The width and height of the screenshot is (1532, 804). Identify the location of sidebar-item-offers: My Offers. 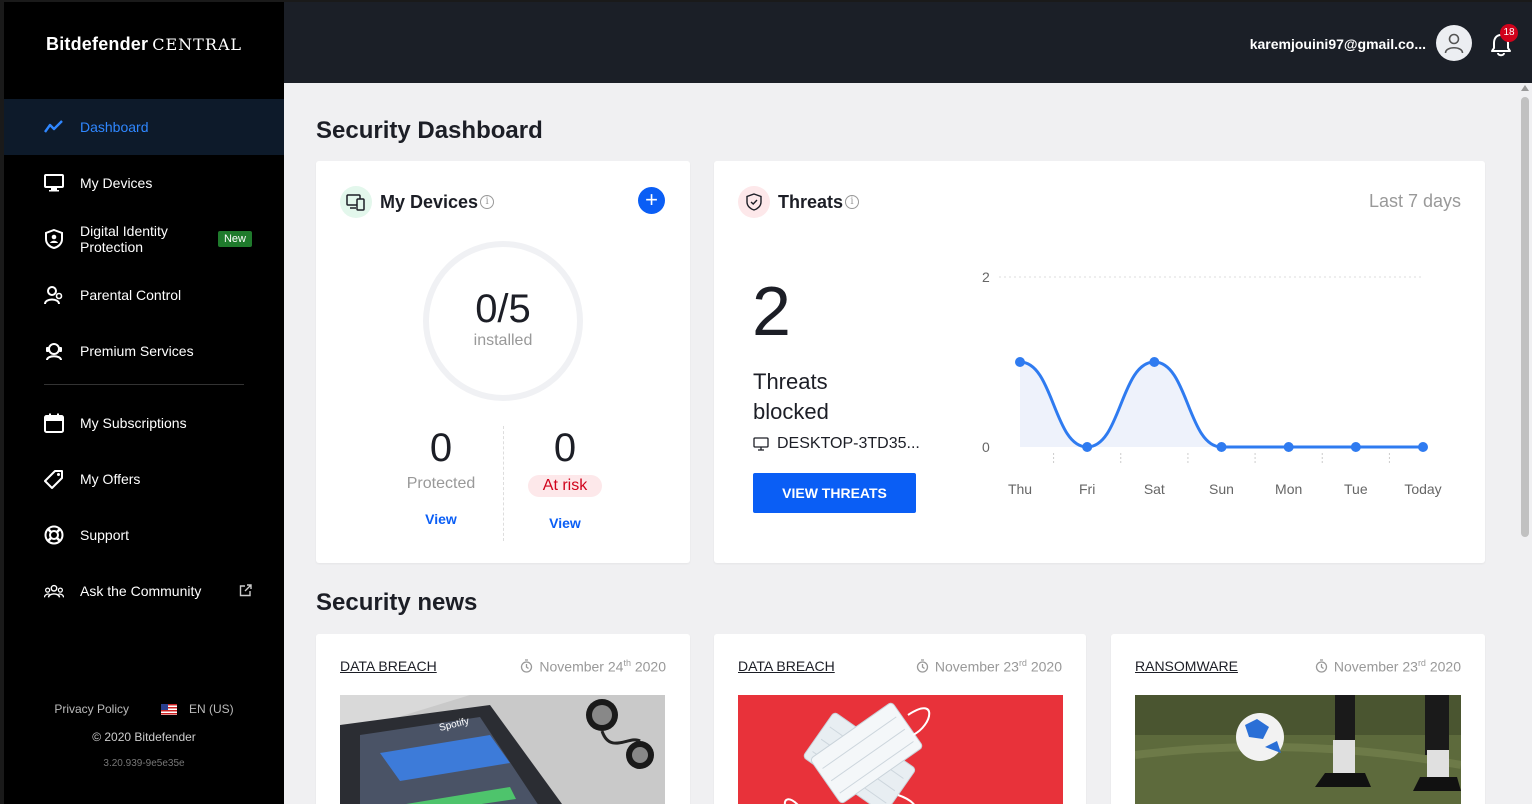
(144, 479).